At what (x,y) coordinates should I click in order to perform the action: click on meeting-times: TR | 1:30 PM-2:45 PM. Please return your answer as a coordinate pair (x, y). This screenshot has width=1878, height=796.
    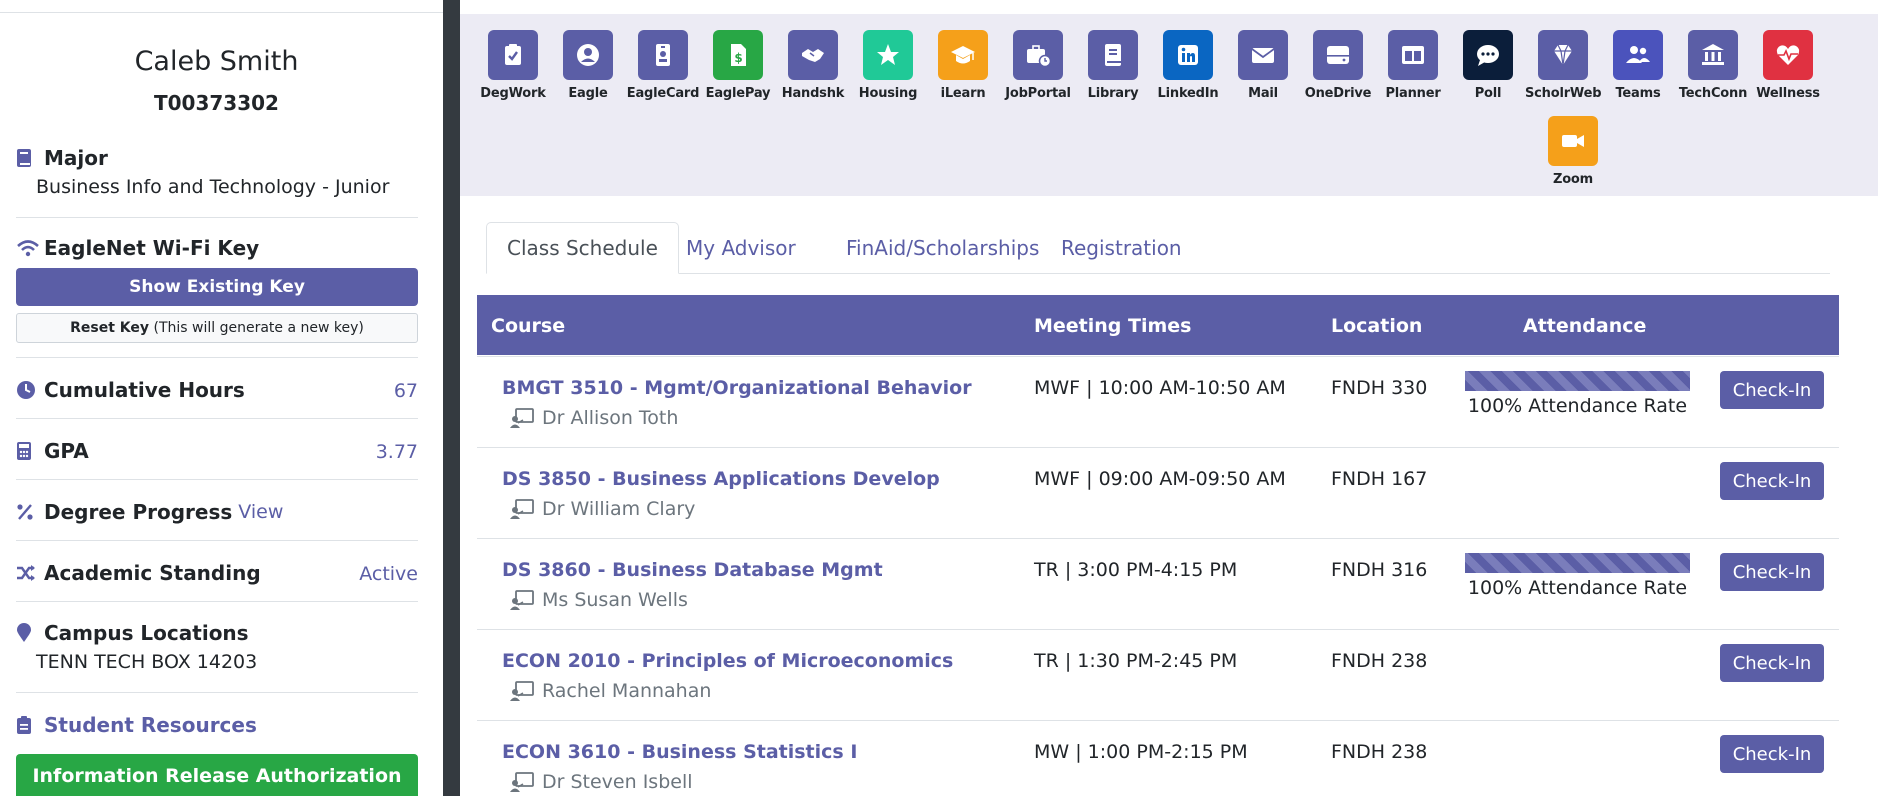
    Looking at the image, I should click on (1136, 661).